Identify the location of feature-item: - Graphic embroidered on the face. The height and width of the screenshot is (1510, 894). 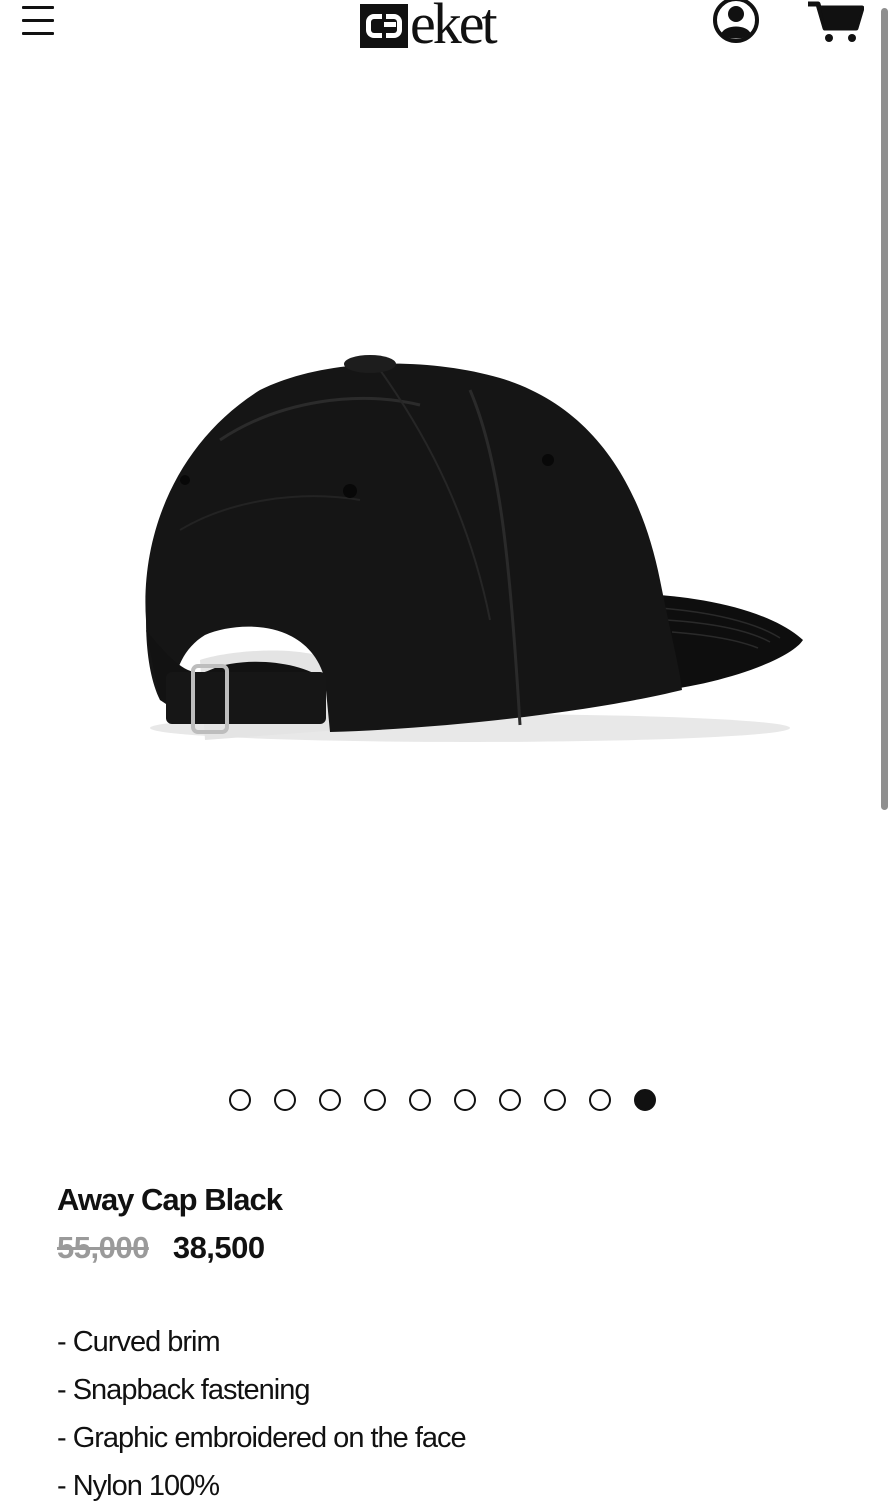
(262, 1438).